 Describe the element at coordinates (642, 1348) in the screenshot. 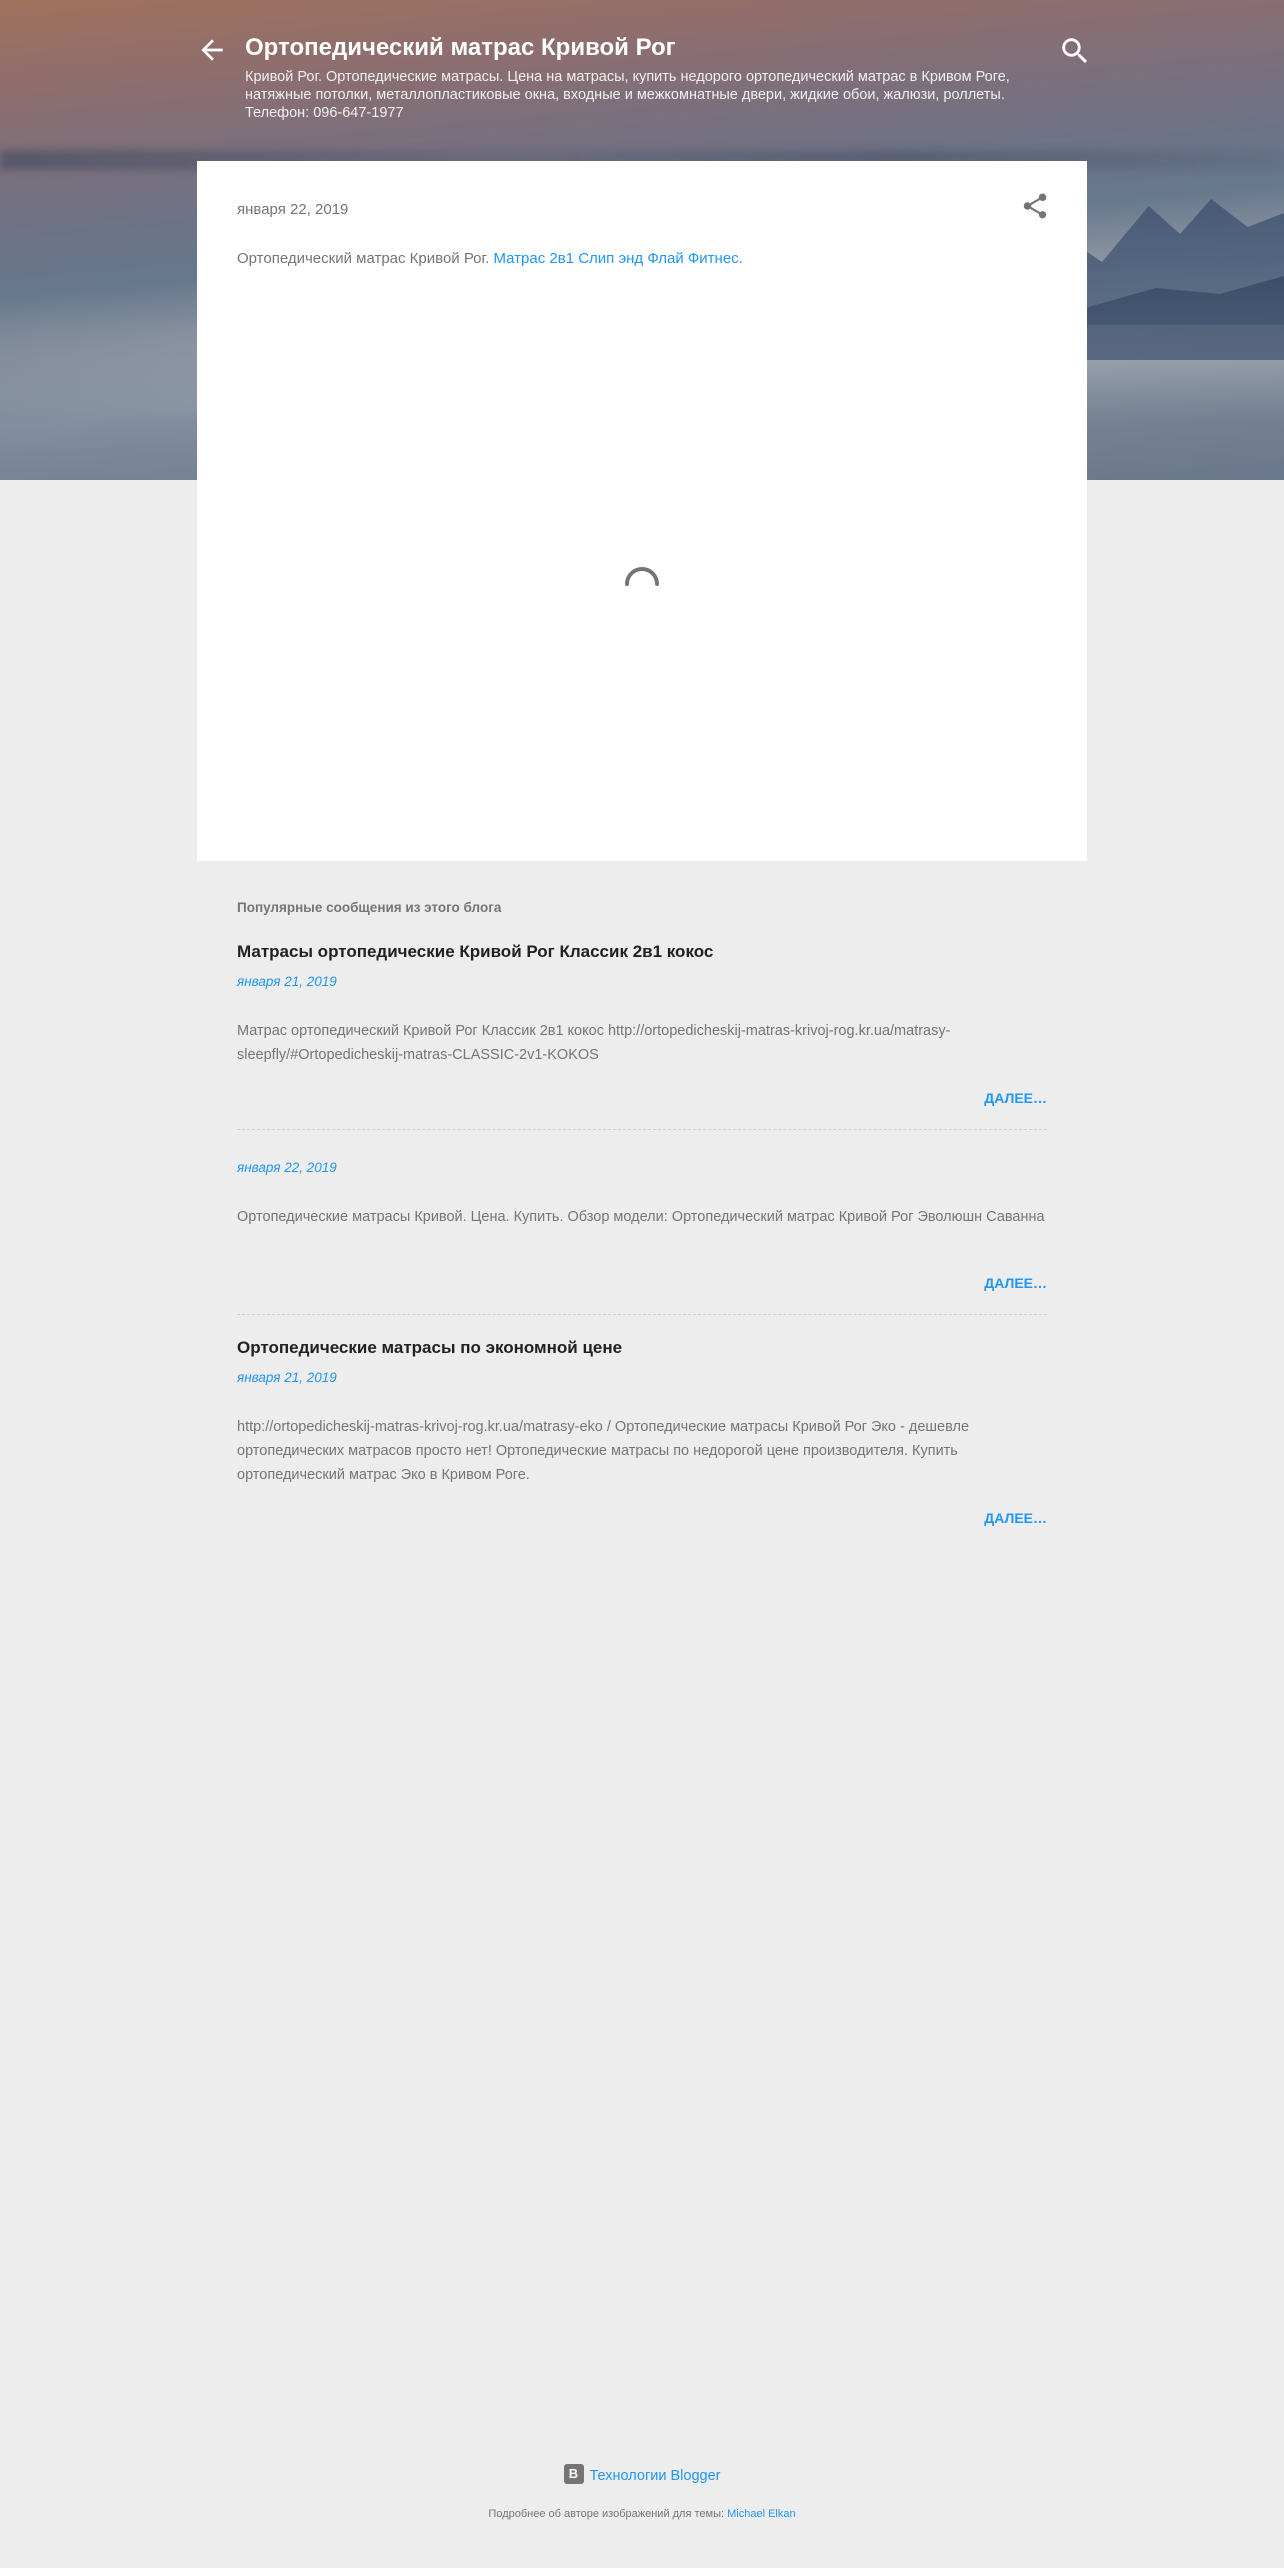

I see `popular-post-title: Ортопедические матрасы по экономной цене` at that location.